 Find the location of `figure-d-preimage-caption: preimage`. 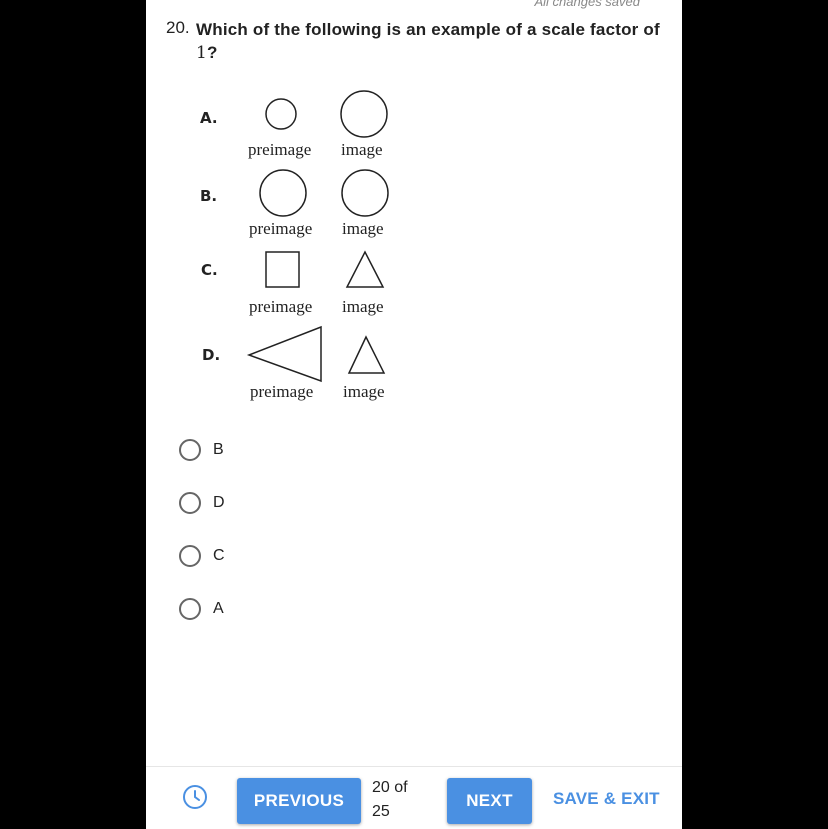

figure-d-preimage-caption: preimage is located at coordinates (282, 391).